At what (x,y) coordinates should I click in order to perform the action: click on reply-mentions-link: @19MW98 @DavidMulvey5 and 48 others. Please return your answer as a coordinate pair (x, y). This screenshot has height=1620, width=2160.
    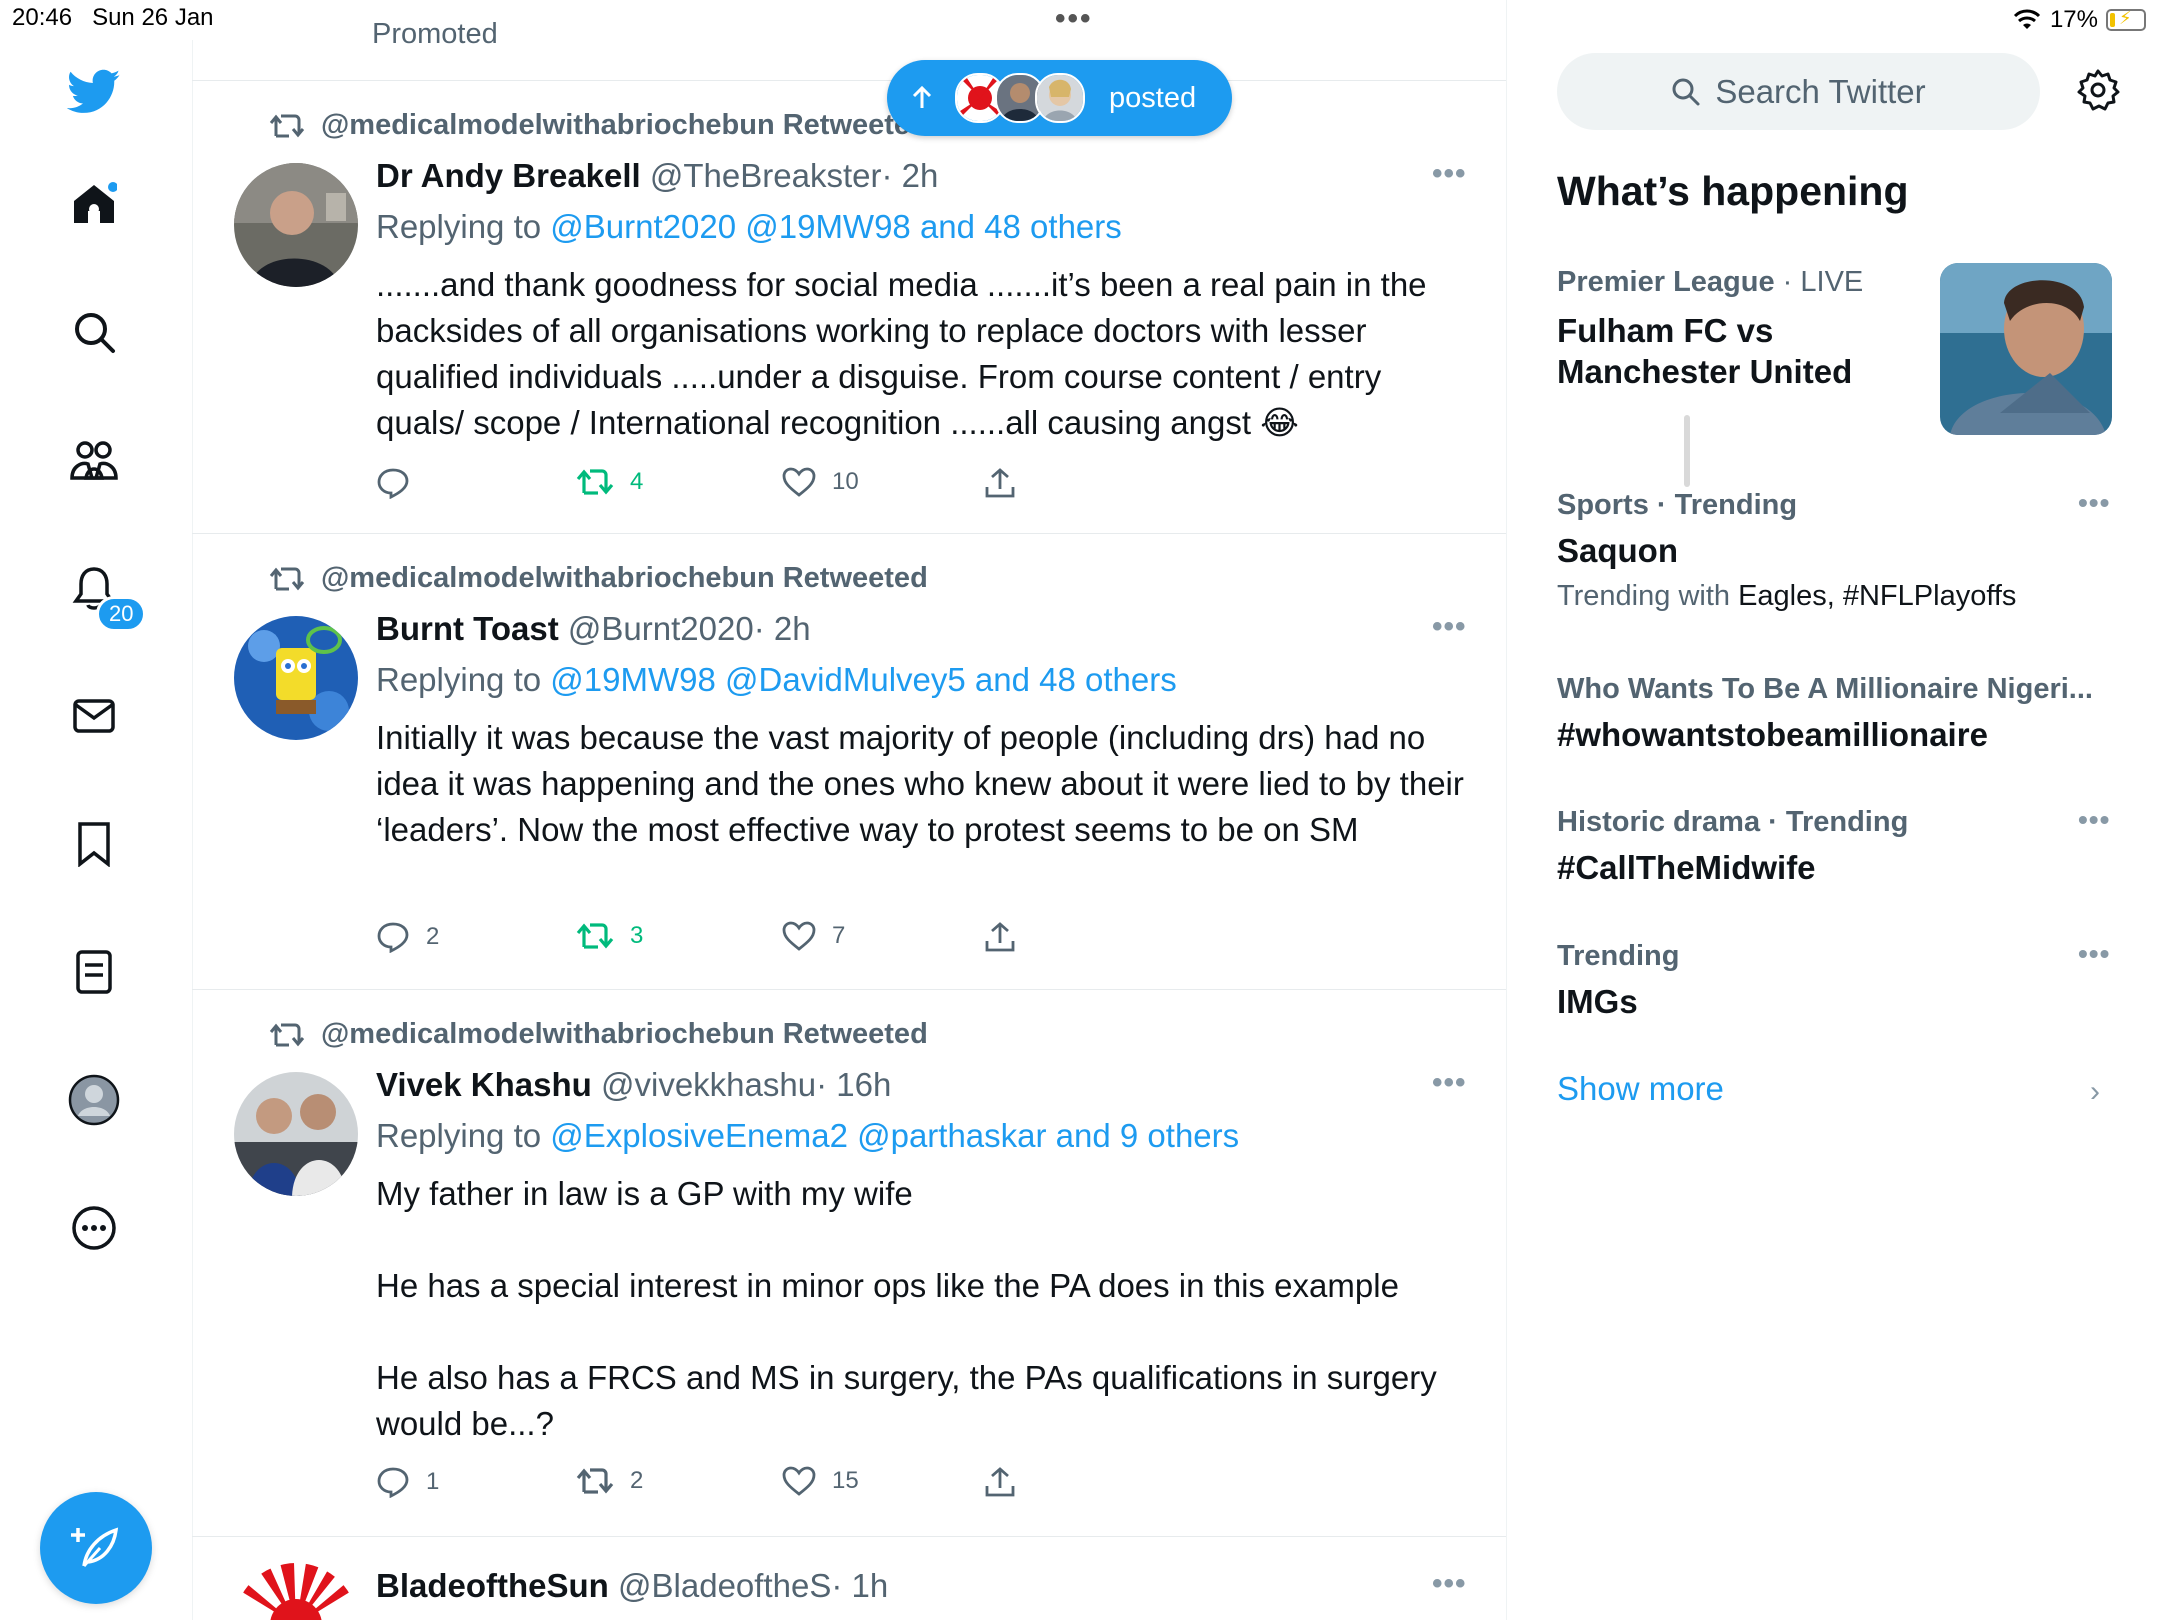
    Looking at the image, I should click on (863, 679).